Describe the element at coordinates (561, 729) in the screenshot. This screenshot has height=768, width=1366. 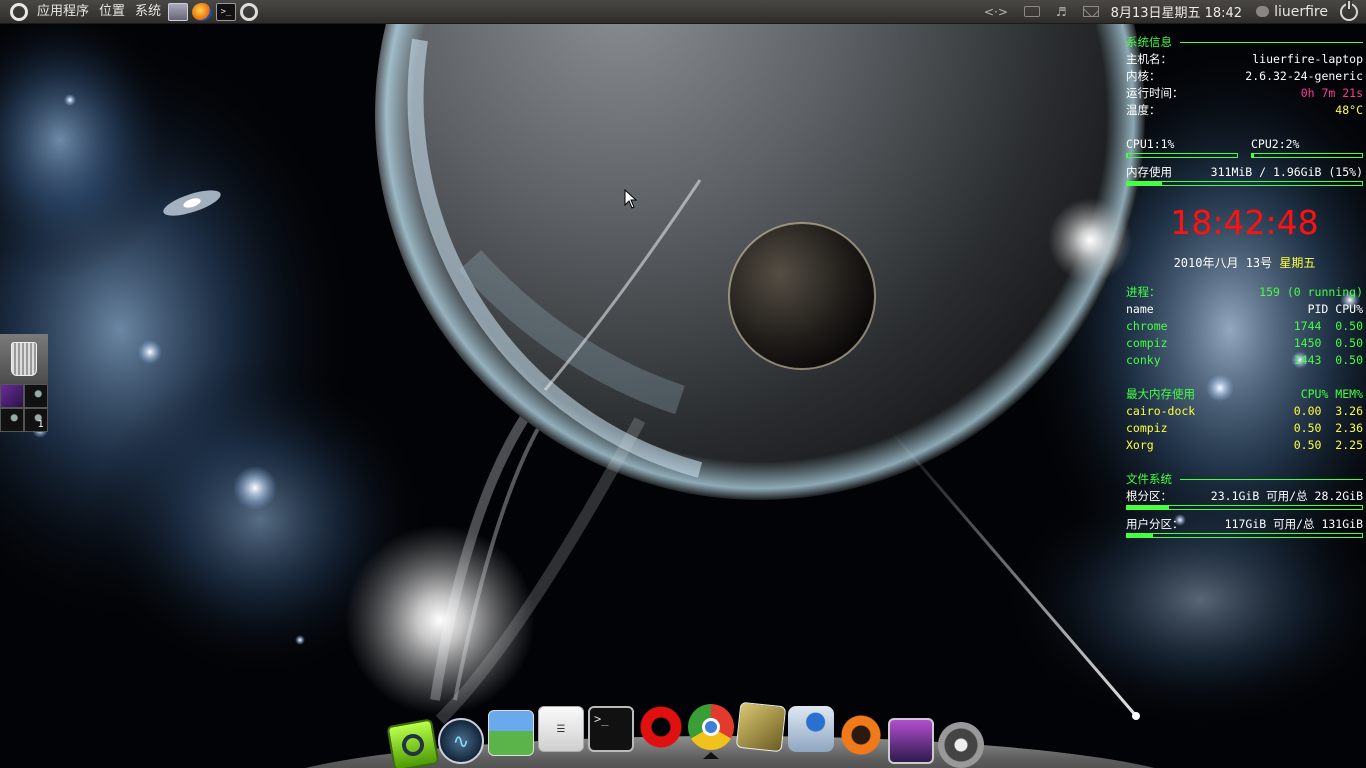
I see `file-manager-icon: ☰` at that location.